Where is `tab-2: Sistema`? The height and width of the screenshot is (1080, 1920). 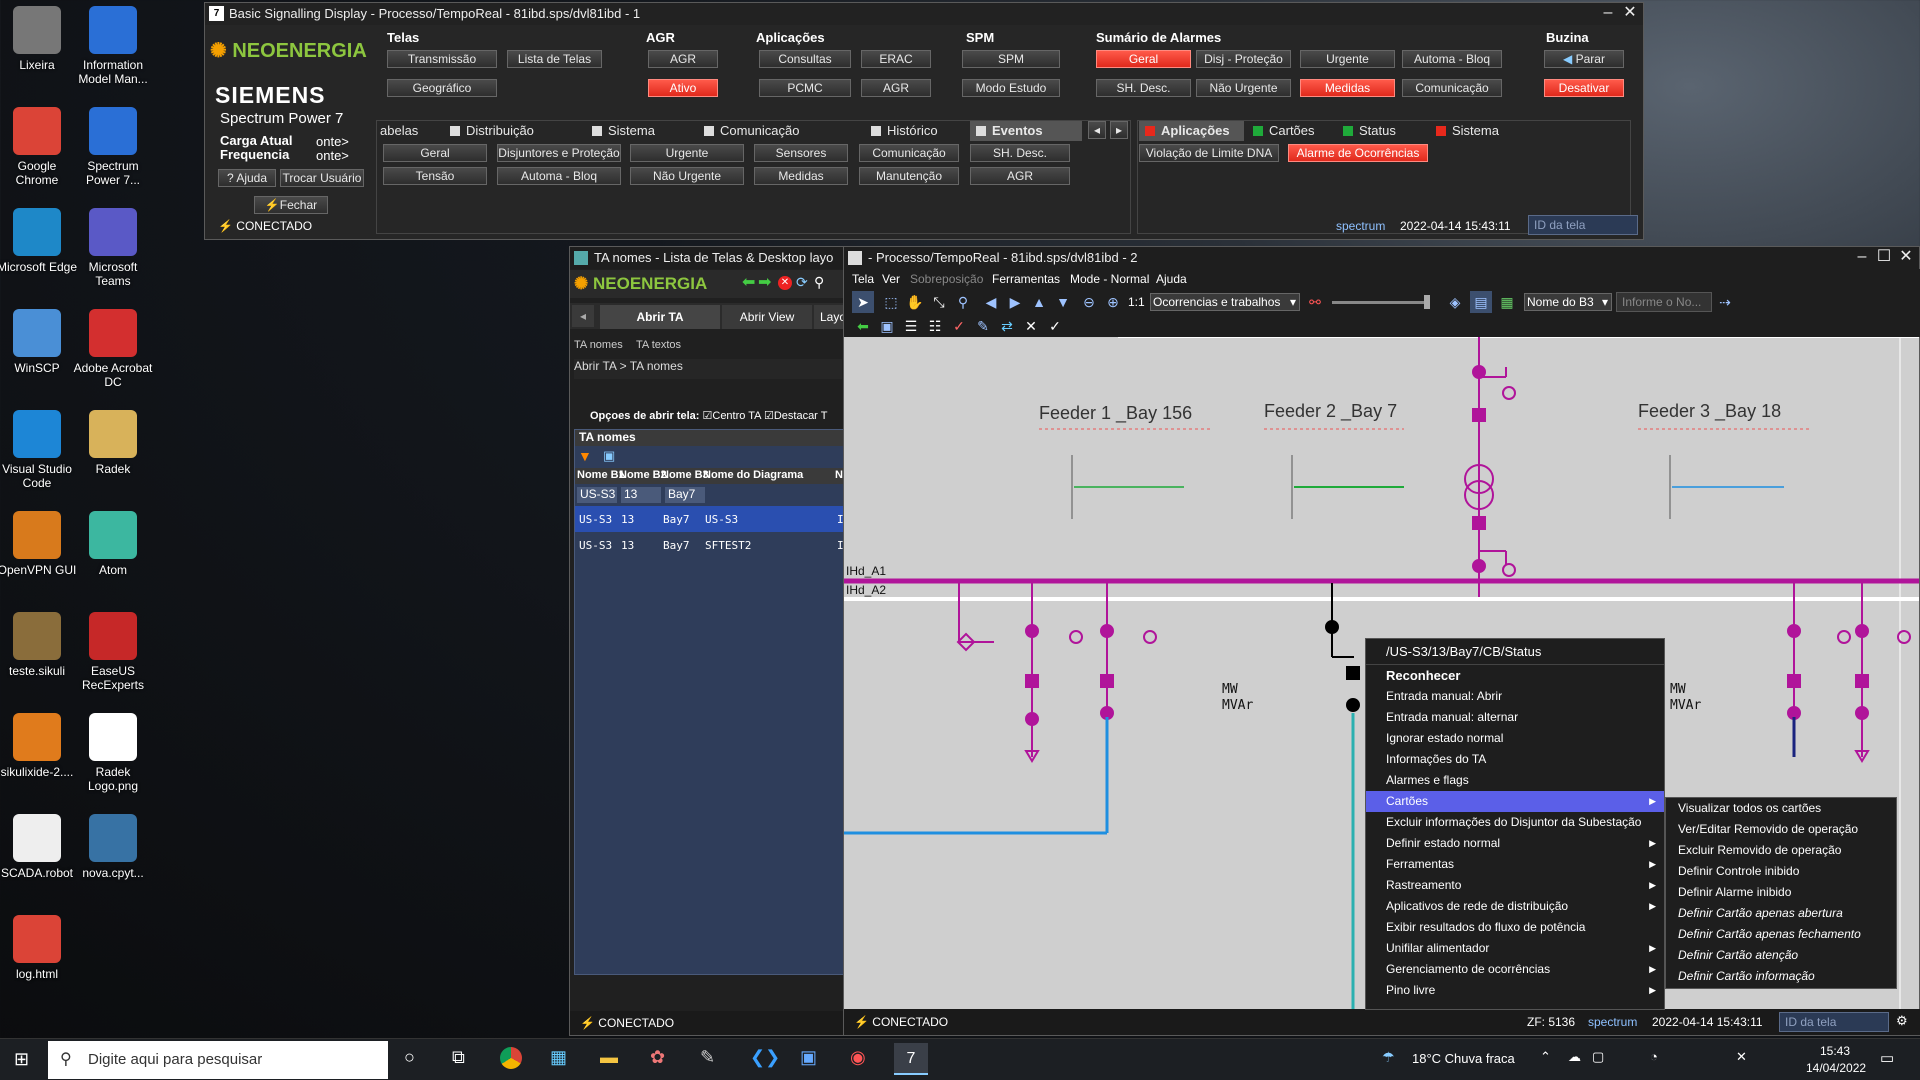
tab-2: Sistema is located at coordinates (641, 131).